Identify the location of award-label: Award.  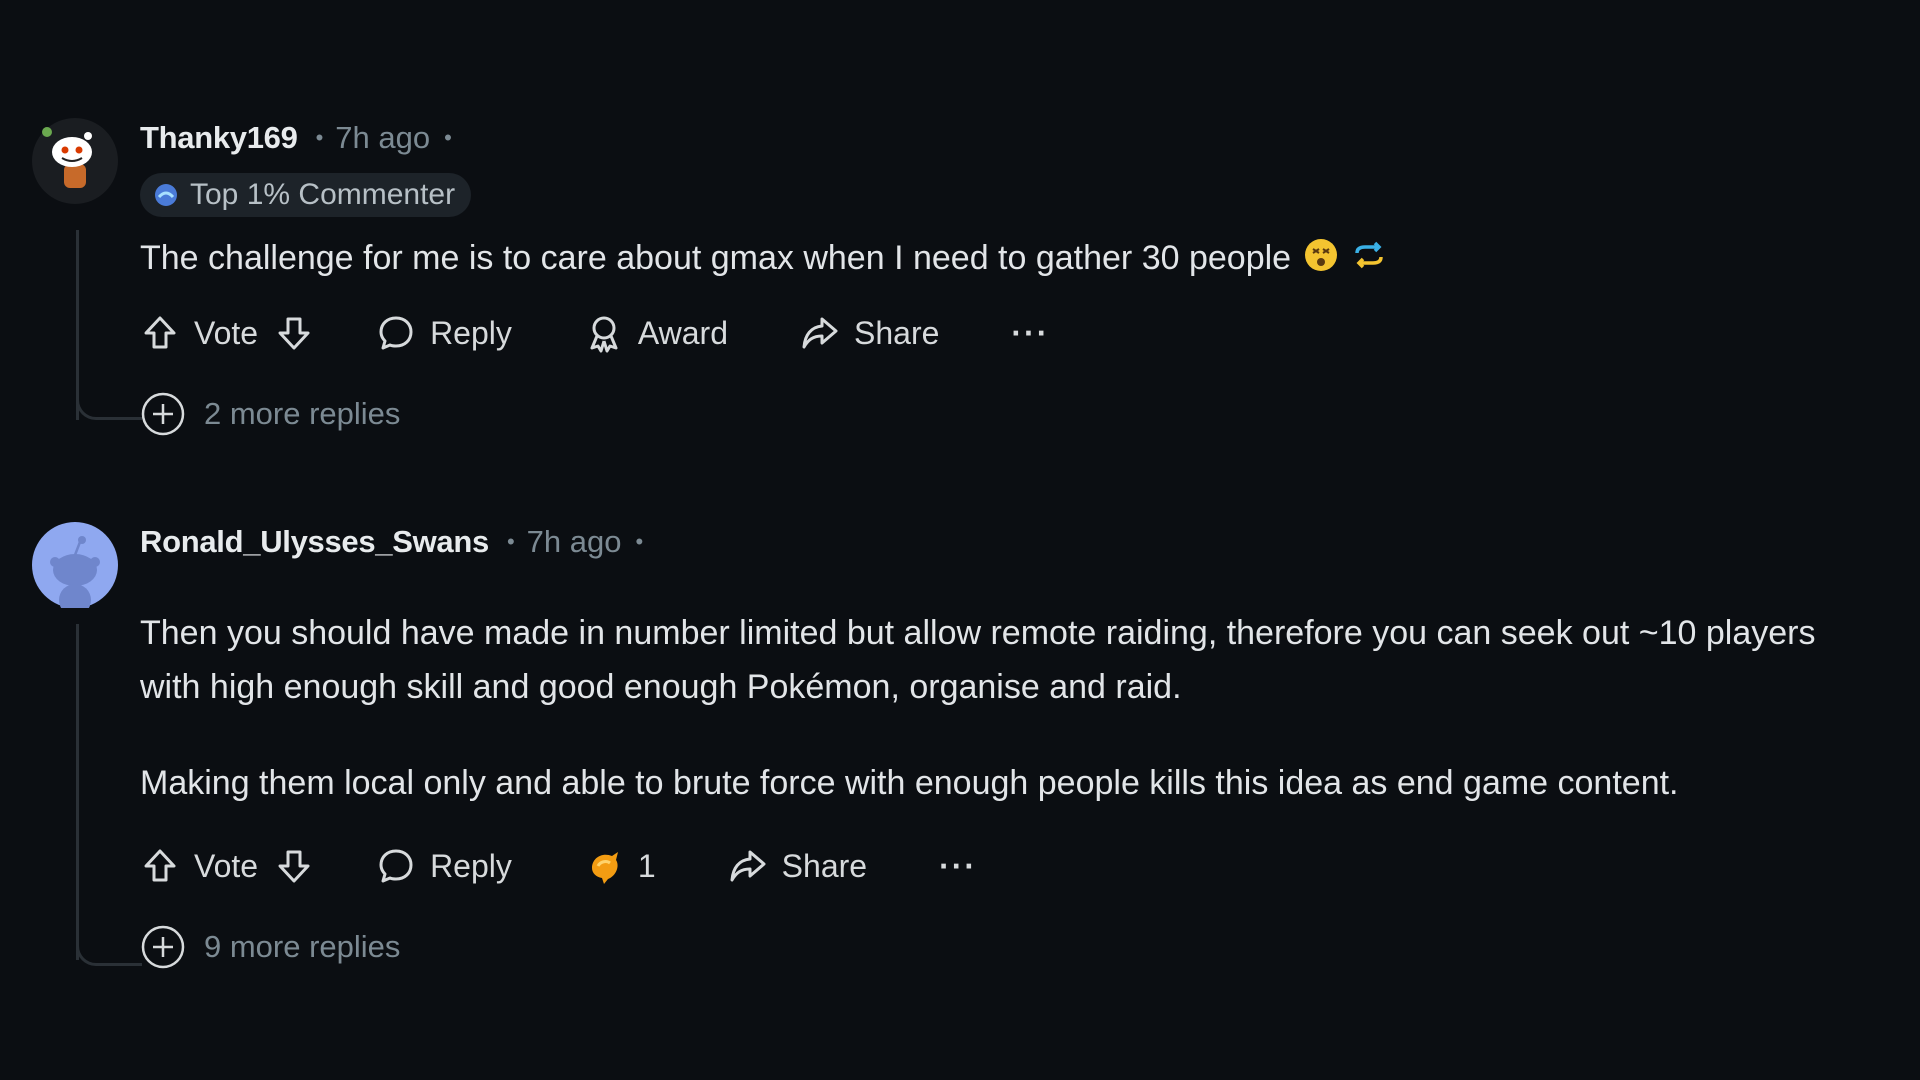
(682, 332).